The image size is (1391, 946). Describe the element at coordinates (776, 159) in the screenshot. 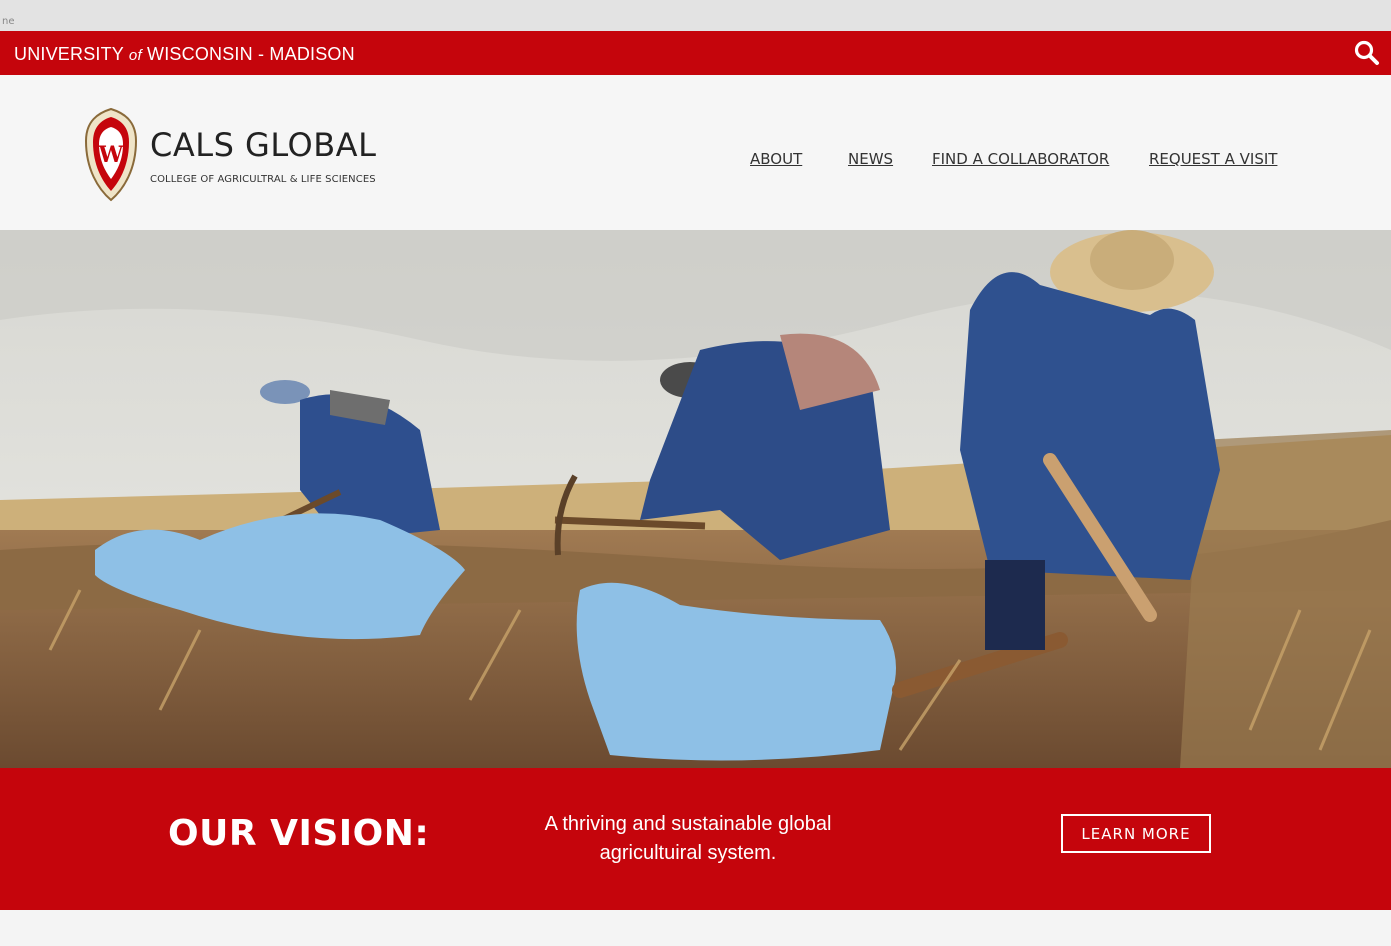

I see `nav-item-about: ABOUT` at that location.